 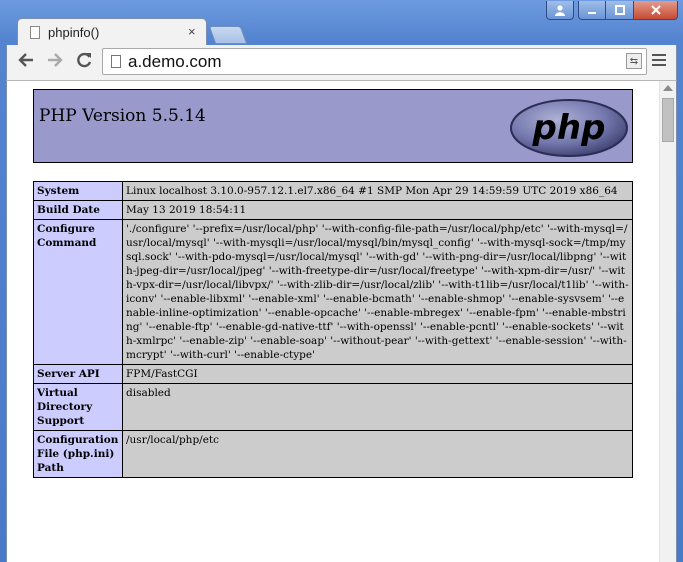 What do you see at coordinates (377, 210) in the screenshot?
I see `info-value: May 13 2019 18:54:11` at bounding box center [377, 210].